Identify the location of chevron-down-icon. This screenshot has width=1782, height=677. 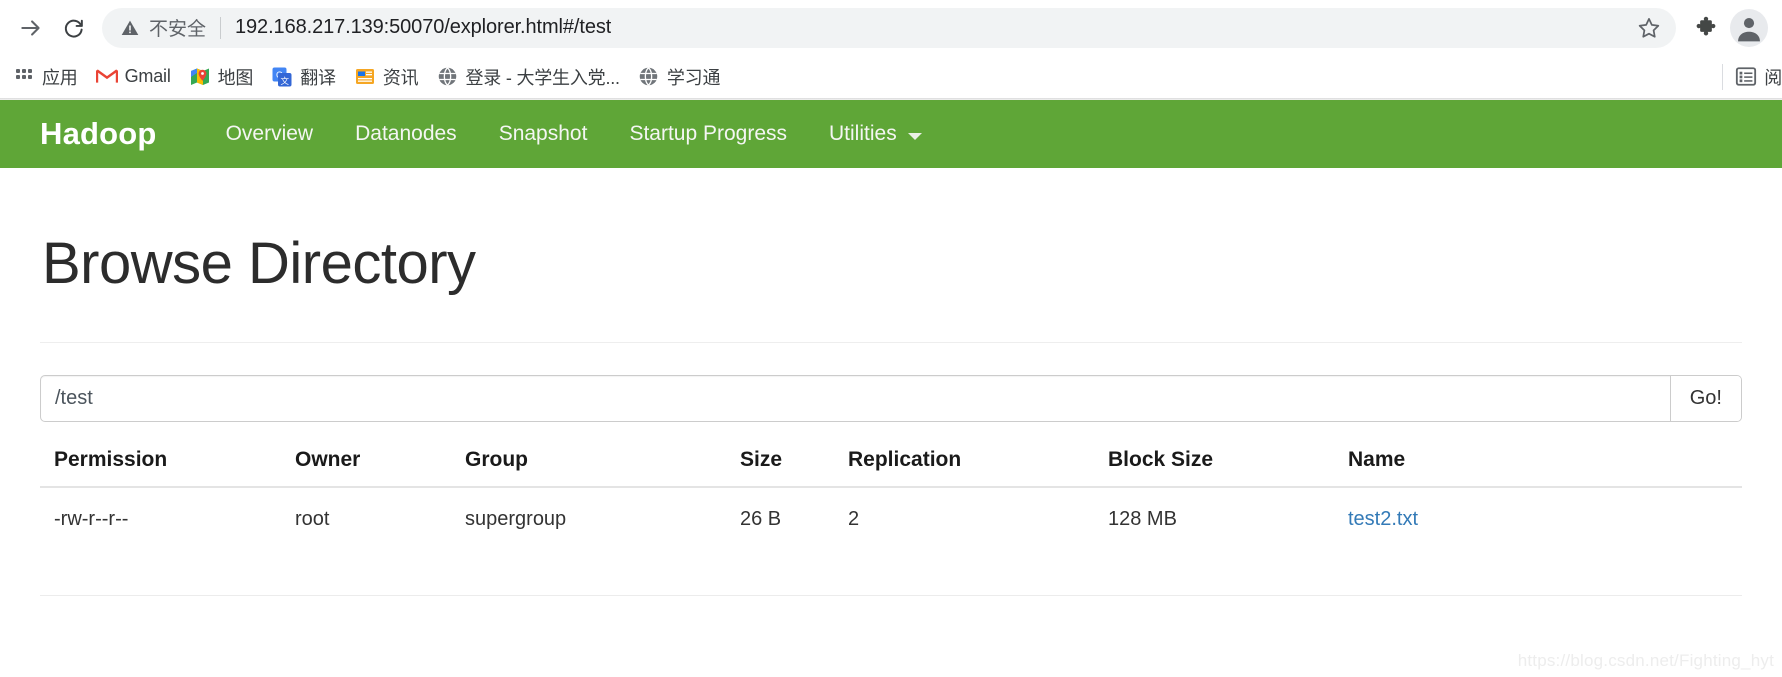
(914, 136).